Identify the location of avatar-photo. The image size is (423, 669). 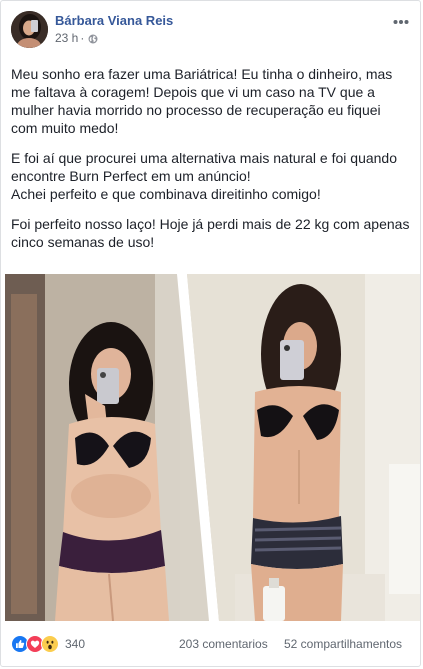
(29, 29).